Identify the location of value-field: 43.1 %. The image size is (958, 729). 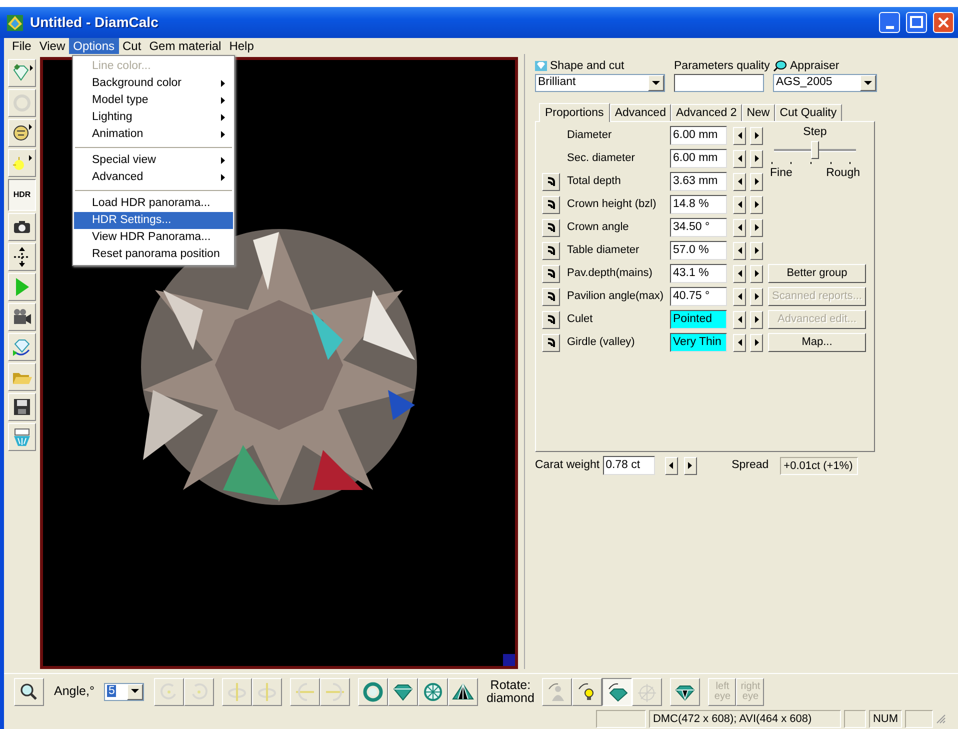
(698, 273).